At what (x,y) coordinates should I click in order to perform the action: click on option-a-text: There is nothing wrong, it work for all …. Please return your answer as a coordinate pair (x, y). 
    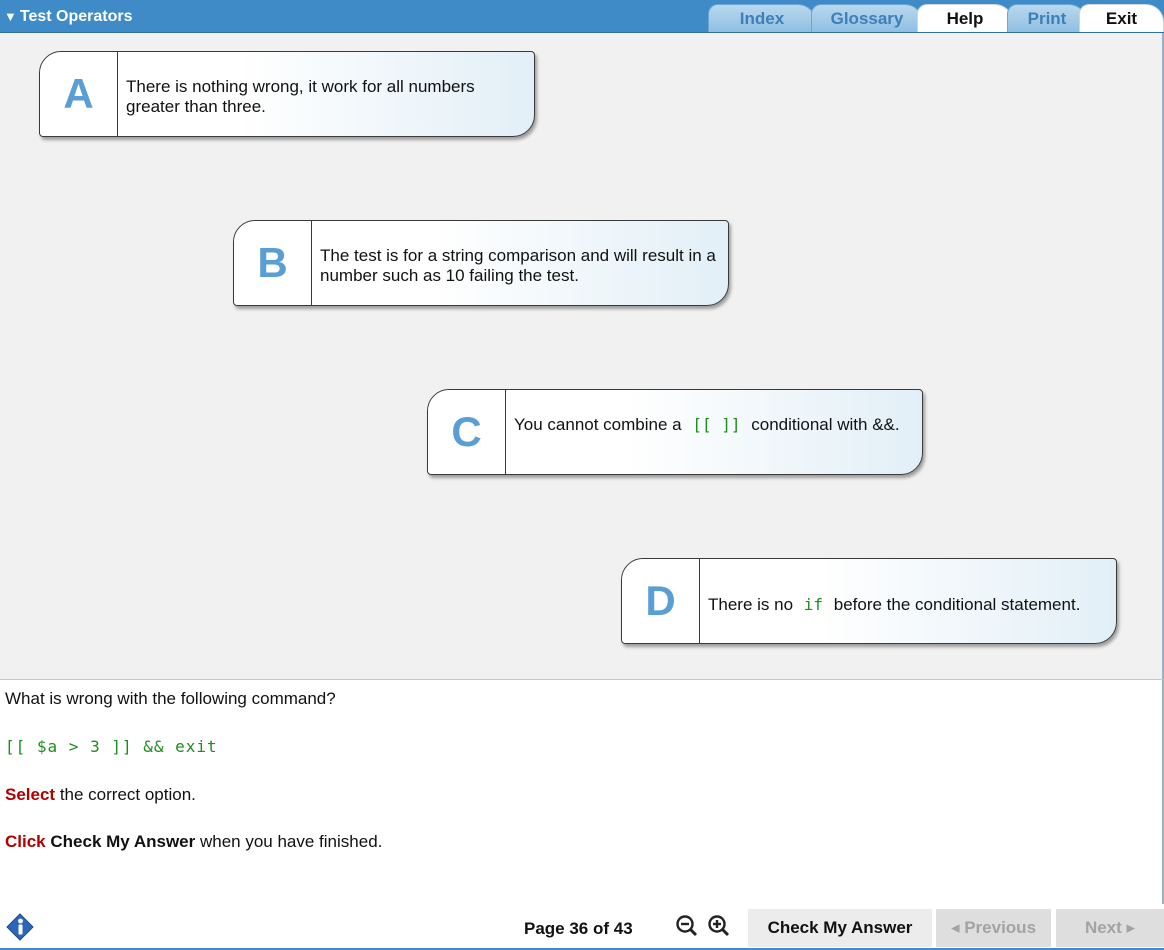
    Looking at the image, I should click on (300, 96).